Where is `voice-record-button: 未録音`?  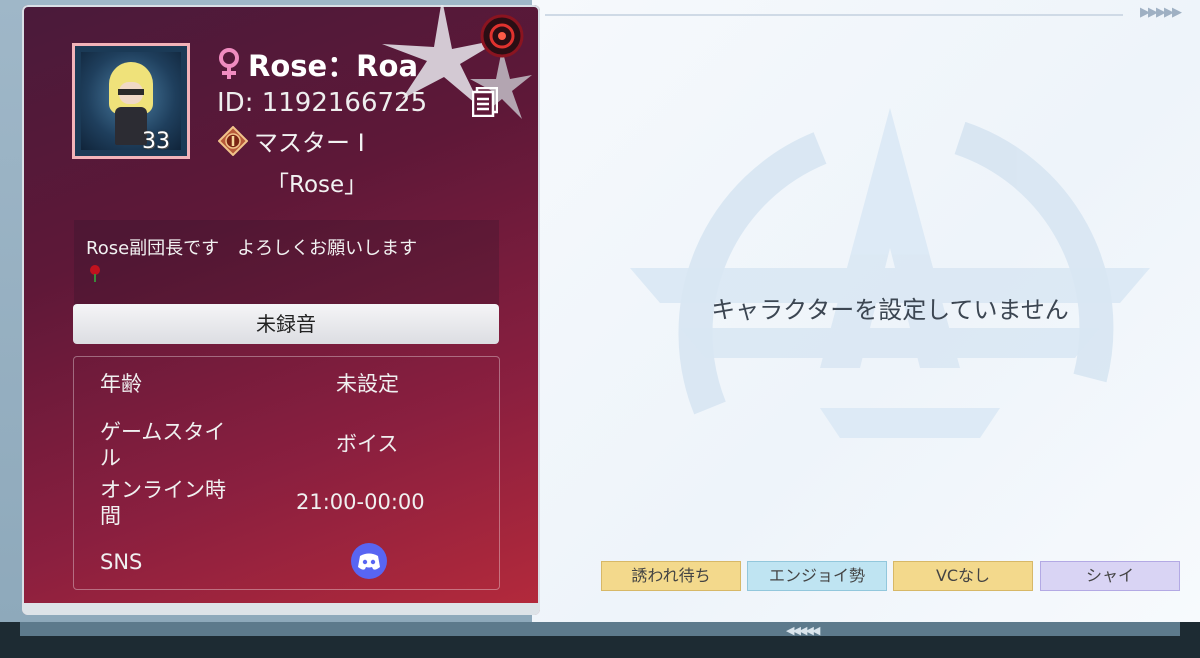 voice-record-button: 未録音 is located at coordinates (286, 324).